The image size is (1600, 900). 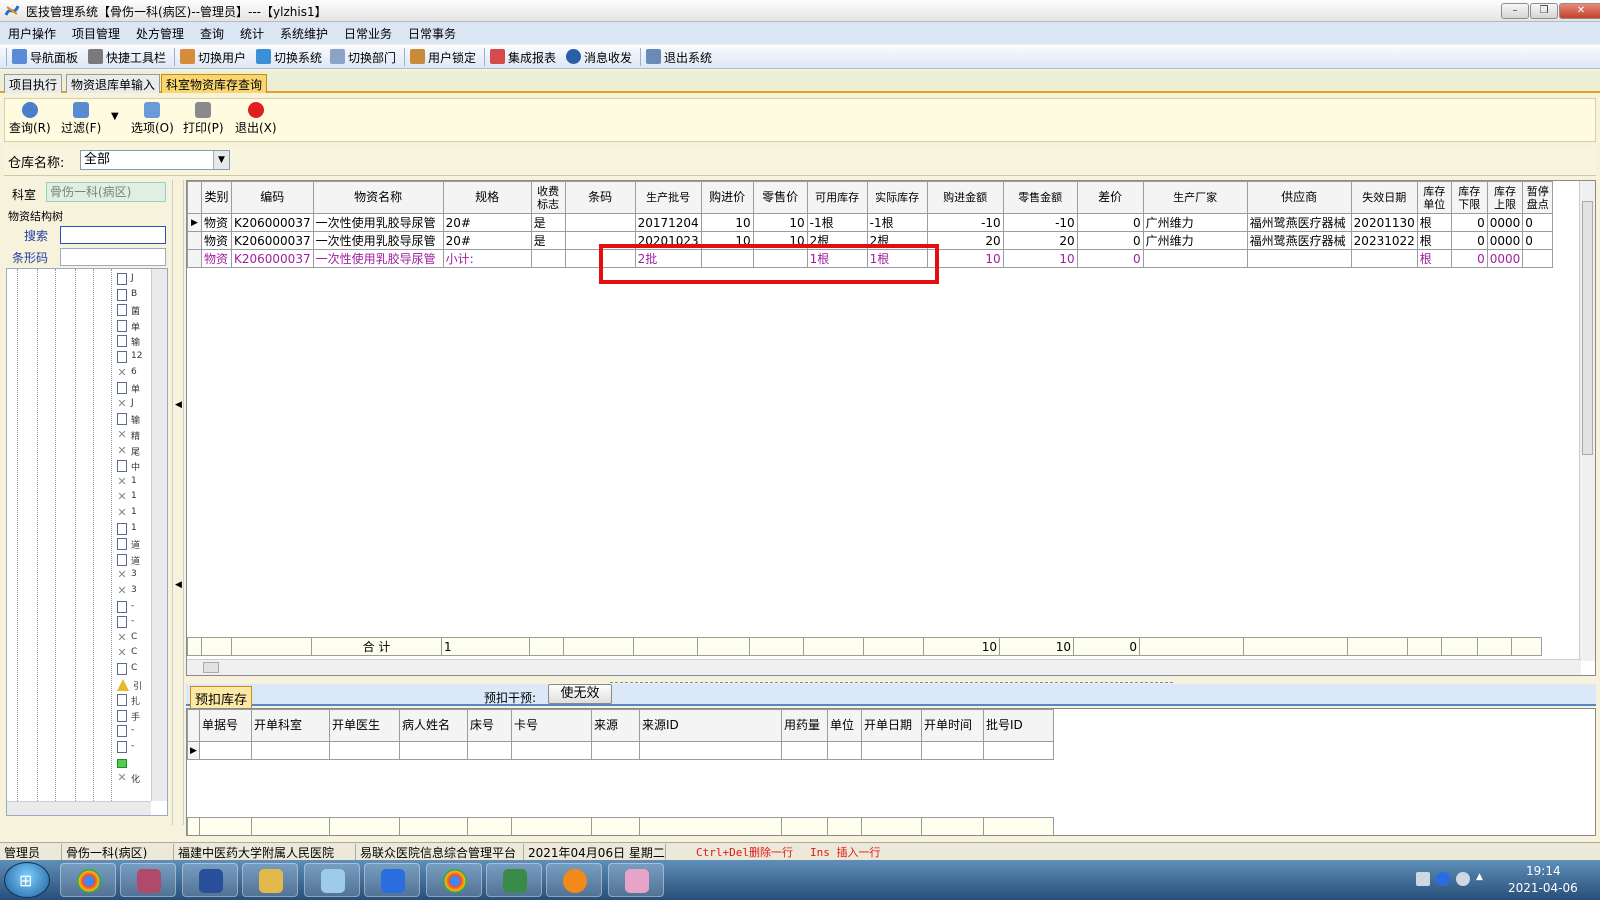 I want to click on table-cell: 2根, so click(x=837, y=240).